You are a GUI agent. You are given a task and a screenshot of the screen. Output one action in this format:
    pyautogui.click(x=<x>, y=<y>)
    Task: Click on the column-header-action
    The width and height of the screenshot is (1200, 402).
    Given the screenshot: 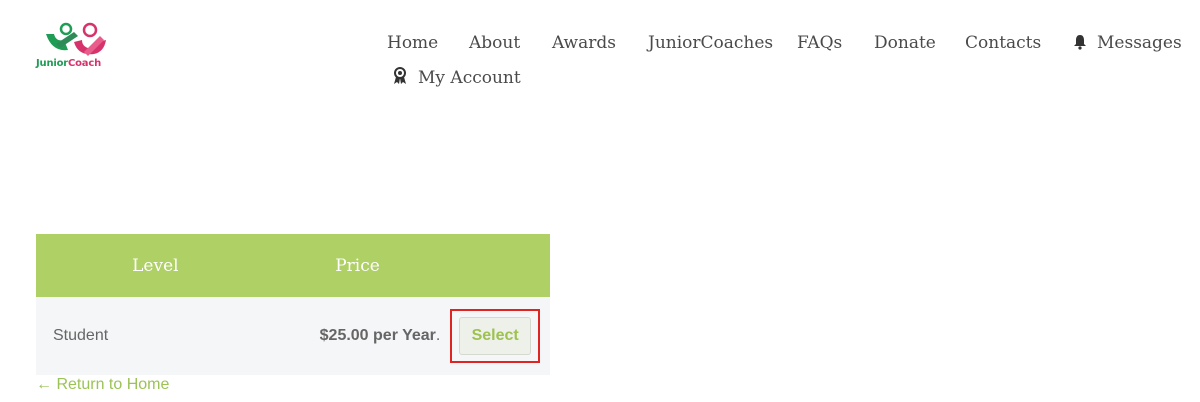 What is the action you would take?
    pyautogui.click(x=495, y=265)
    